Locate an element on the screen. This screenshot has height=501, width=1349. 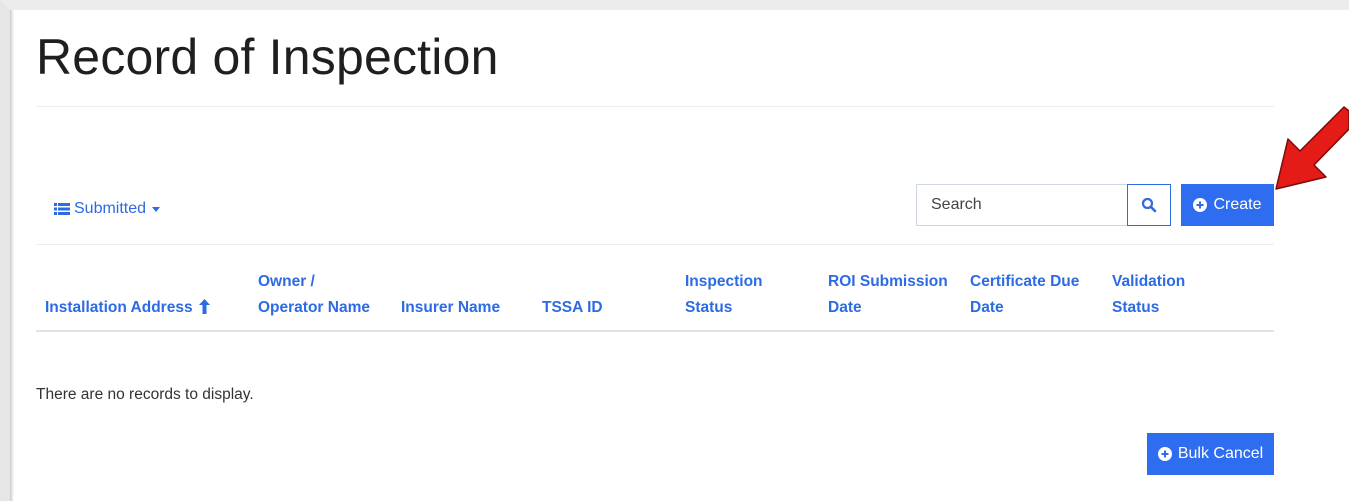
page-title: Record of Inspection is located at coordinates (267, 57).